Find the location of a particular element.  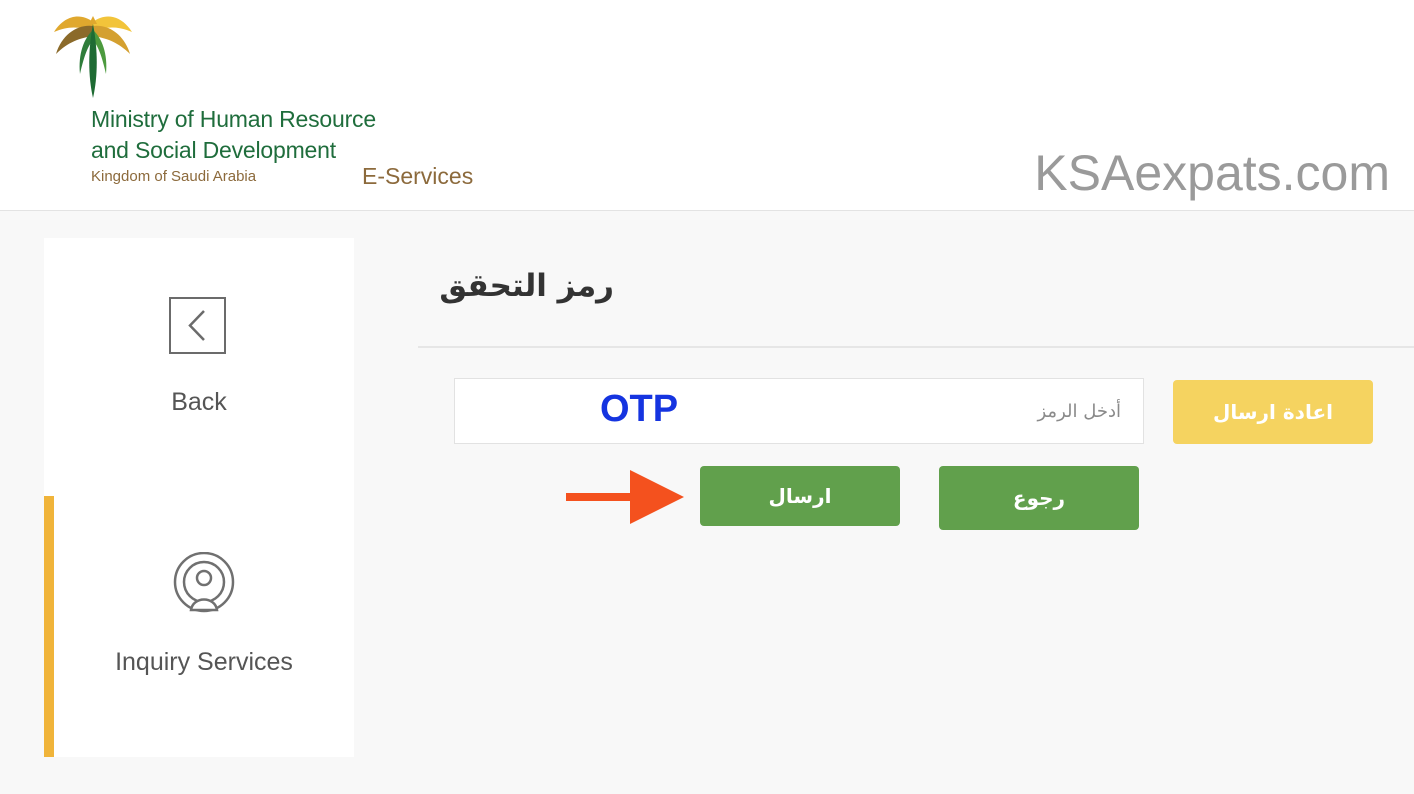

eservices-label: E-Services is located at coordinates (418, 176).